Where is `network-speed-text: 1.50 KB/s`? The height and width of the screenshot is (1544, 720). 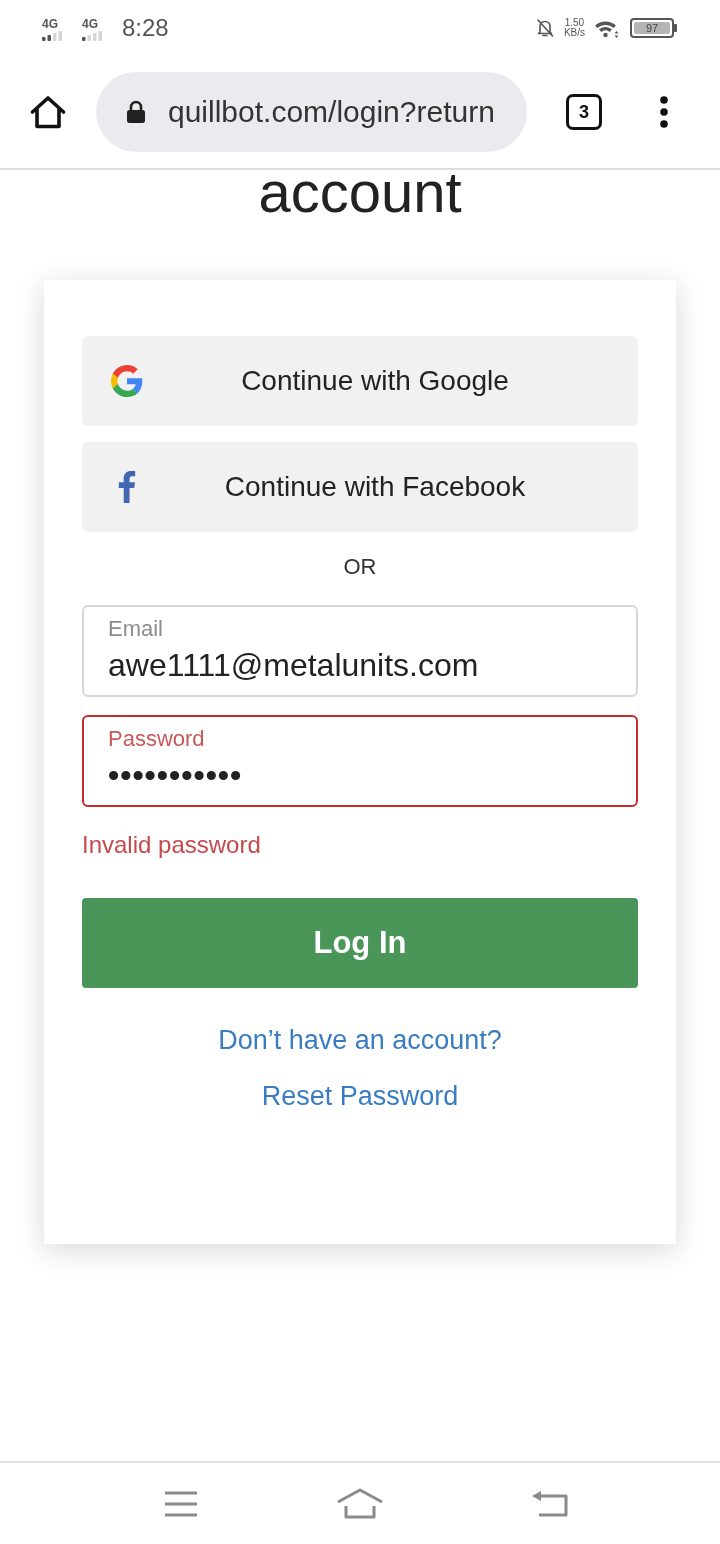 network-speed-text: 1.50 KB/s is located at coordinates (574, 28).